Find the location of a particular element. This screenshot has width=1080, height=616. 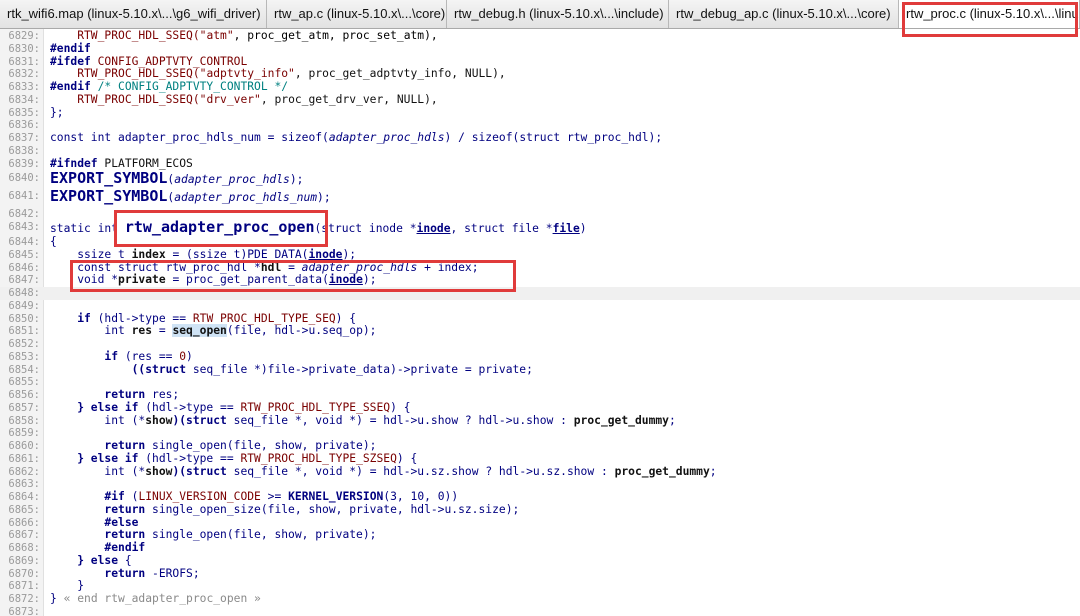

code-text: ) / sizeof( is located at coordinates (482, 137).